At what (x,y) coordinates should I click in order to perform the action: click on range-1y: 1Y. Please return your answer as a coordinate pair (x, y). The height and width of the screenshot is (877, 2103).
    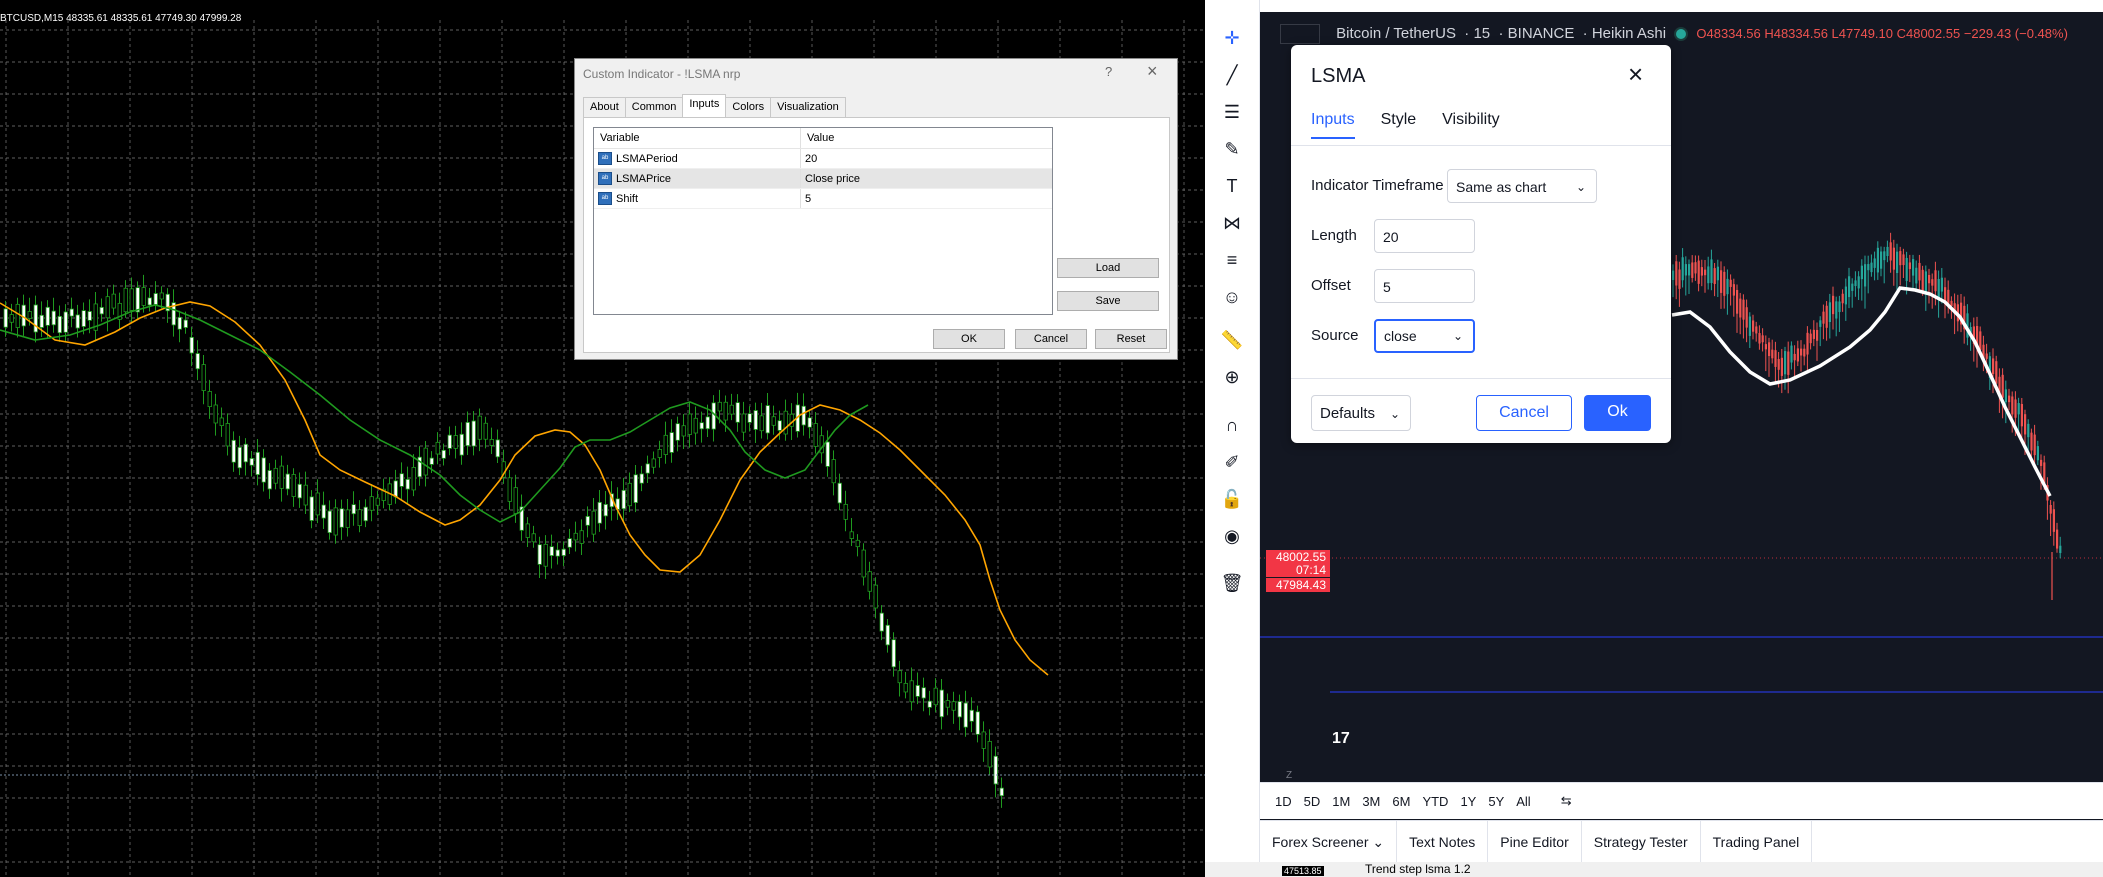
    Looking at the image, I should click on (1468, 801).